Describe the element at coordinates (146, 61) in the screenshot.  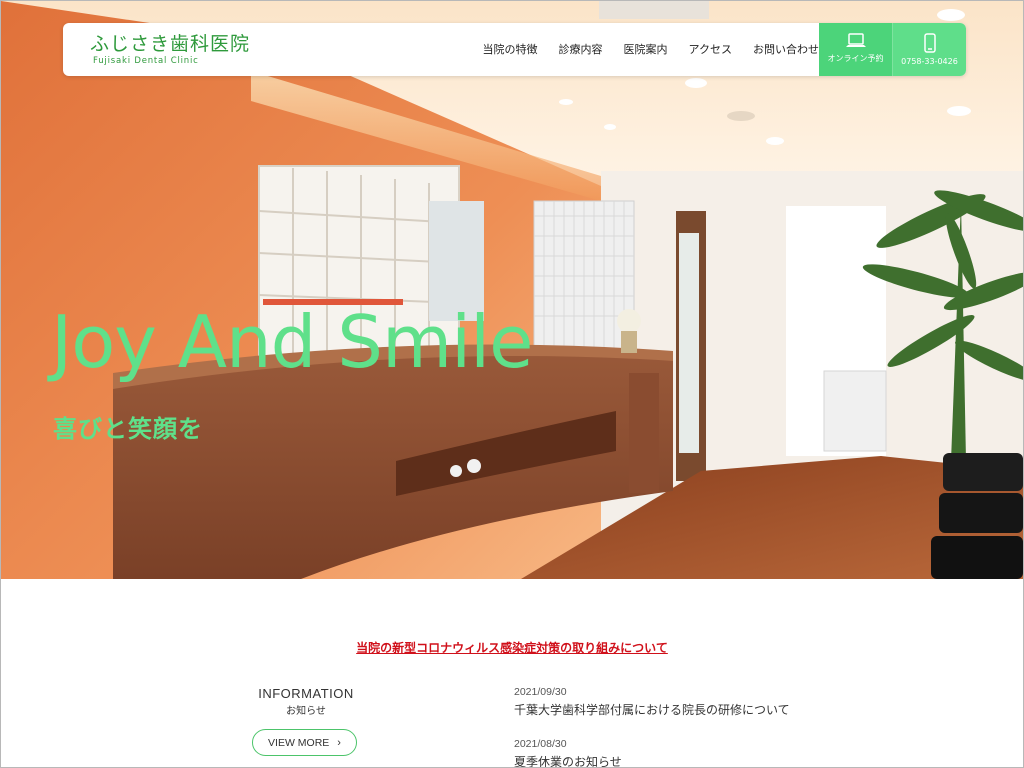
I see `logo-text-en: Fujisaki Dental Clinic` at that location.